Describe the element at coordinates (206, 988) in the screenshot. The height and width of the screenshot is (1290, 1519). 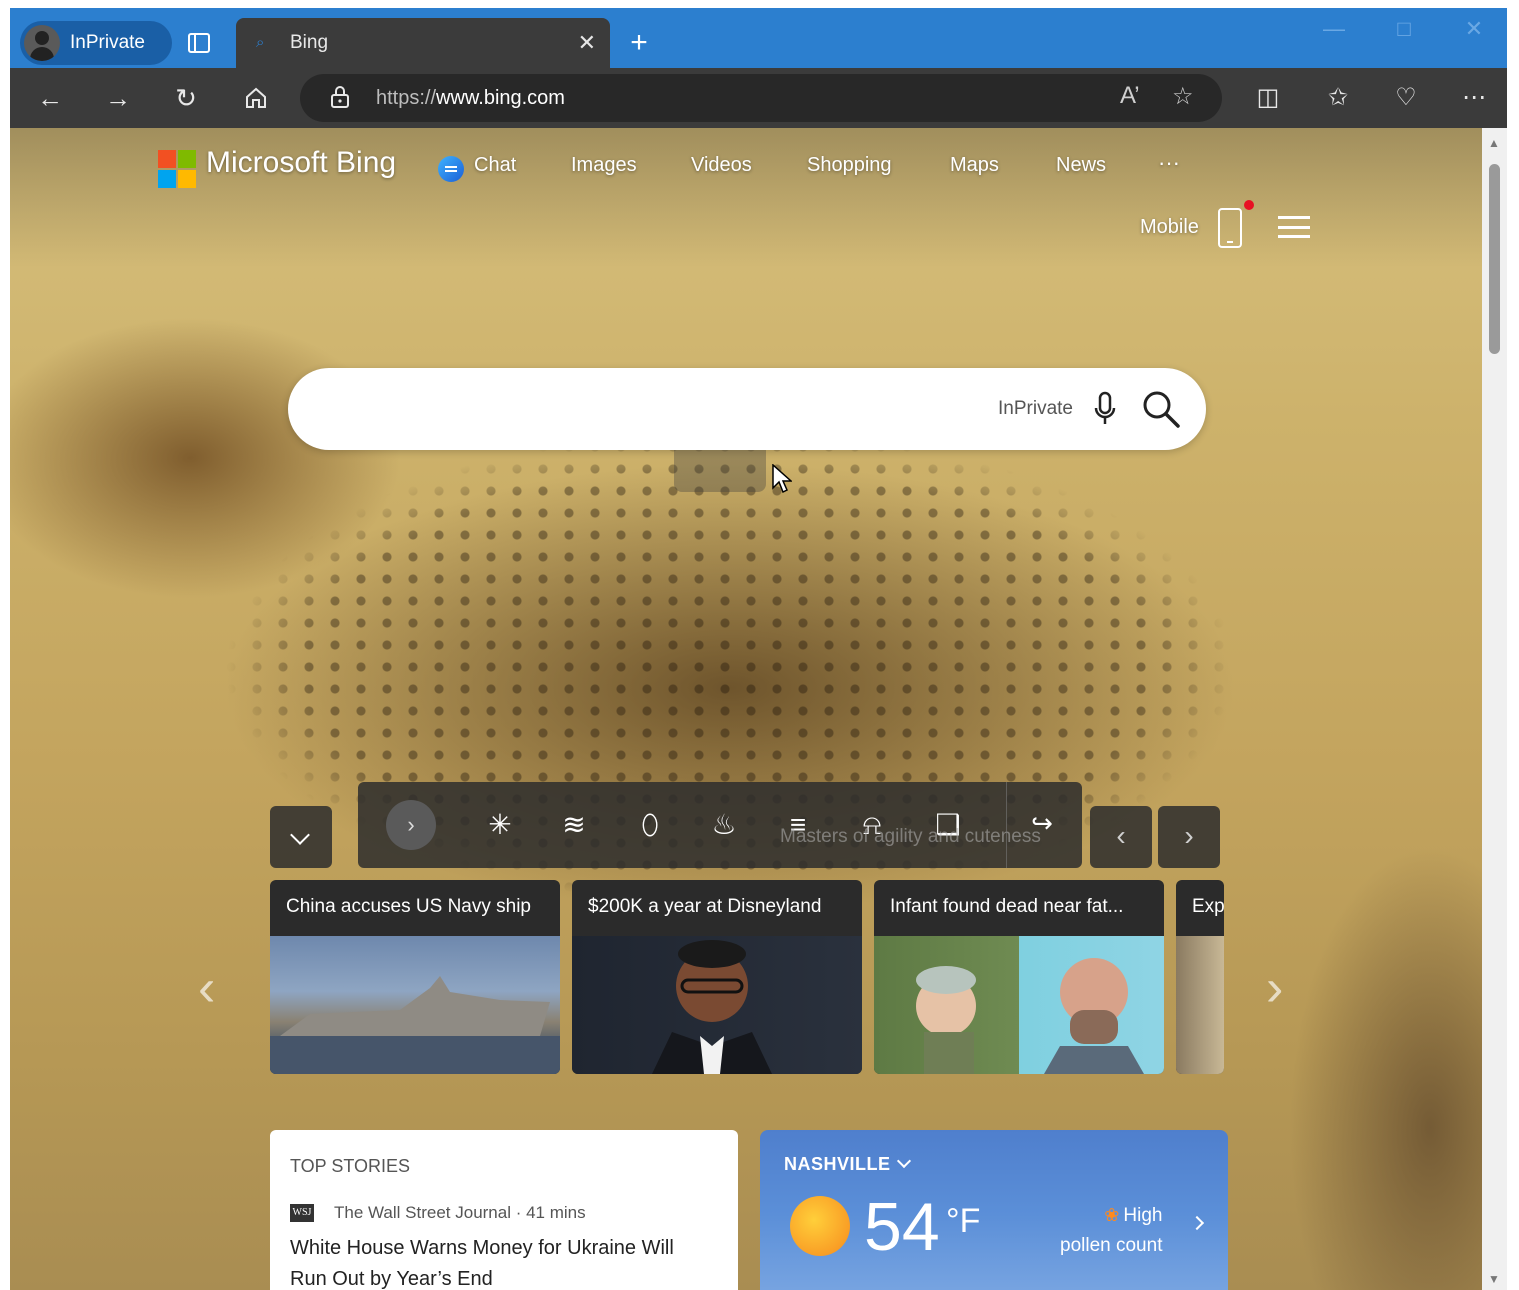
I see `carousel-prev-icon: ‹` at that location.